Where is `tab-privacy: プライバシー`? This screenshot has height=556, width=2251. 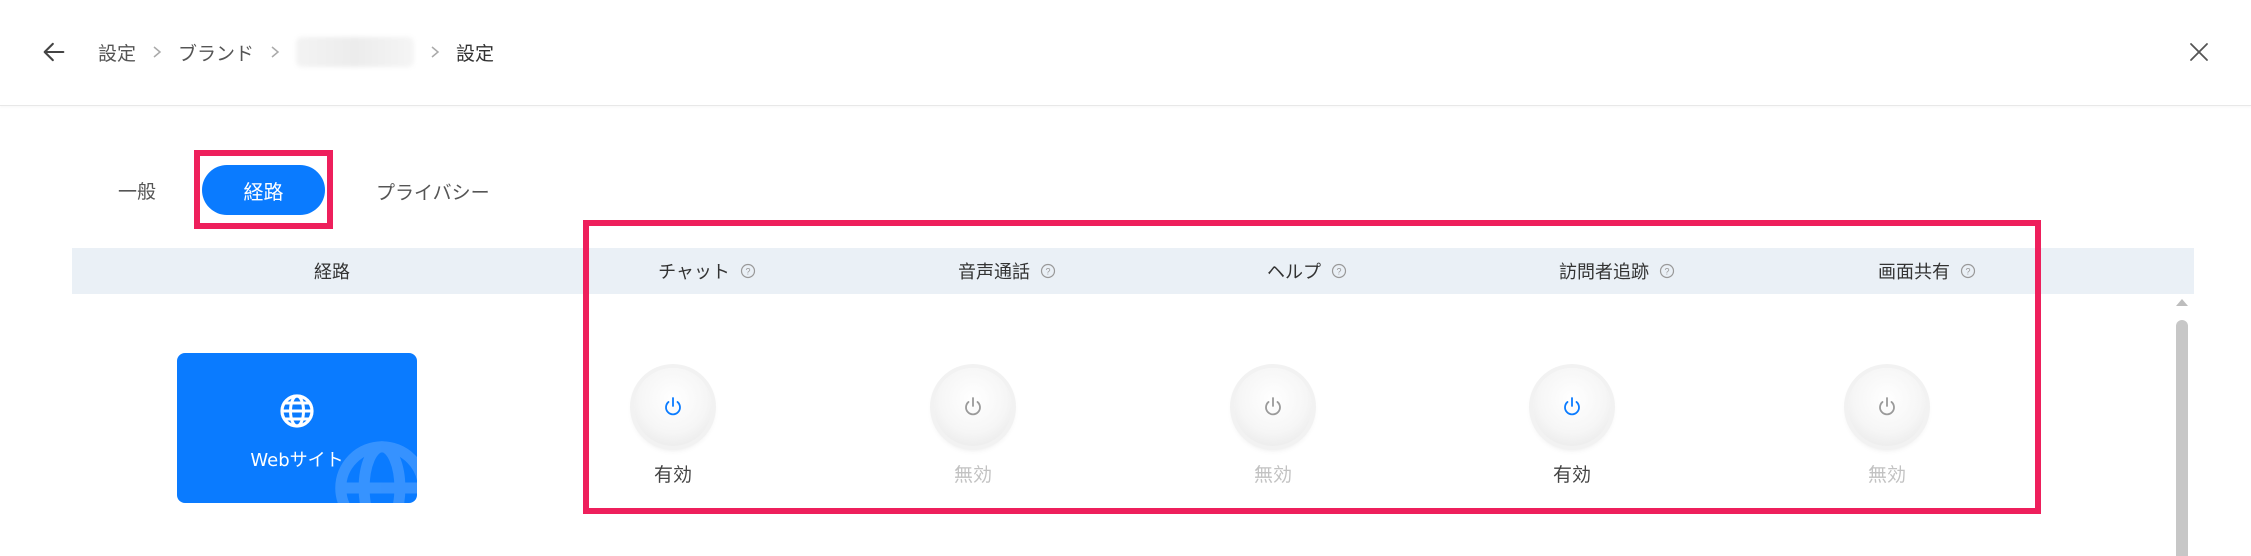 tab-privacy: プライバシー is located at coordinates (433, 191).